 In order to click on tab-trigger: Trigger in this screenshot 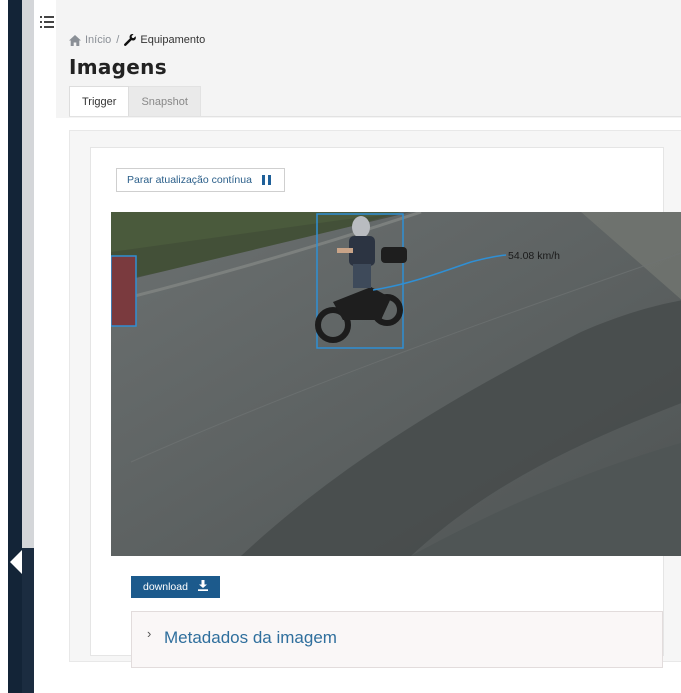, I will do `click(99, 101)`.